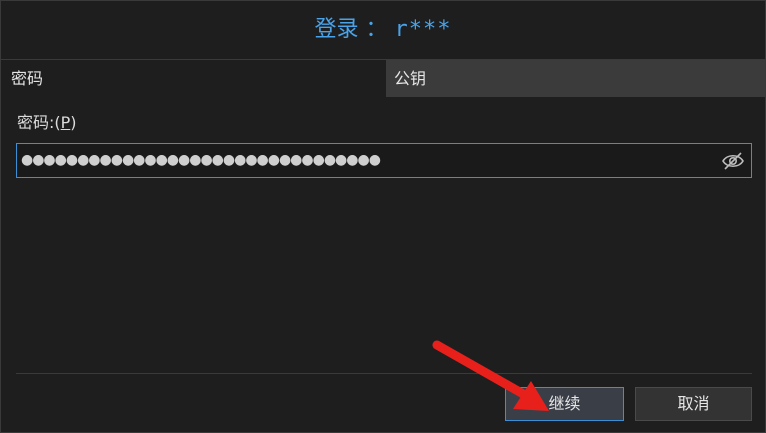  I want to click on password-label: 密码:(P), so click(47, 121).